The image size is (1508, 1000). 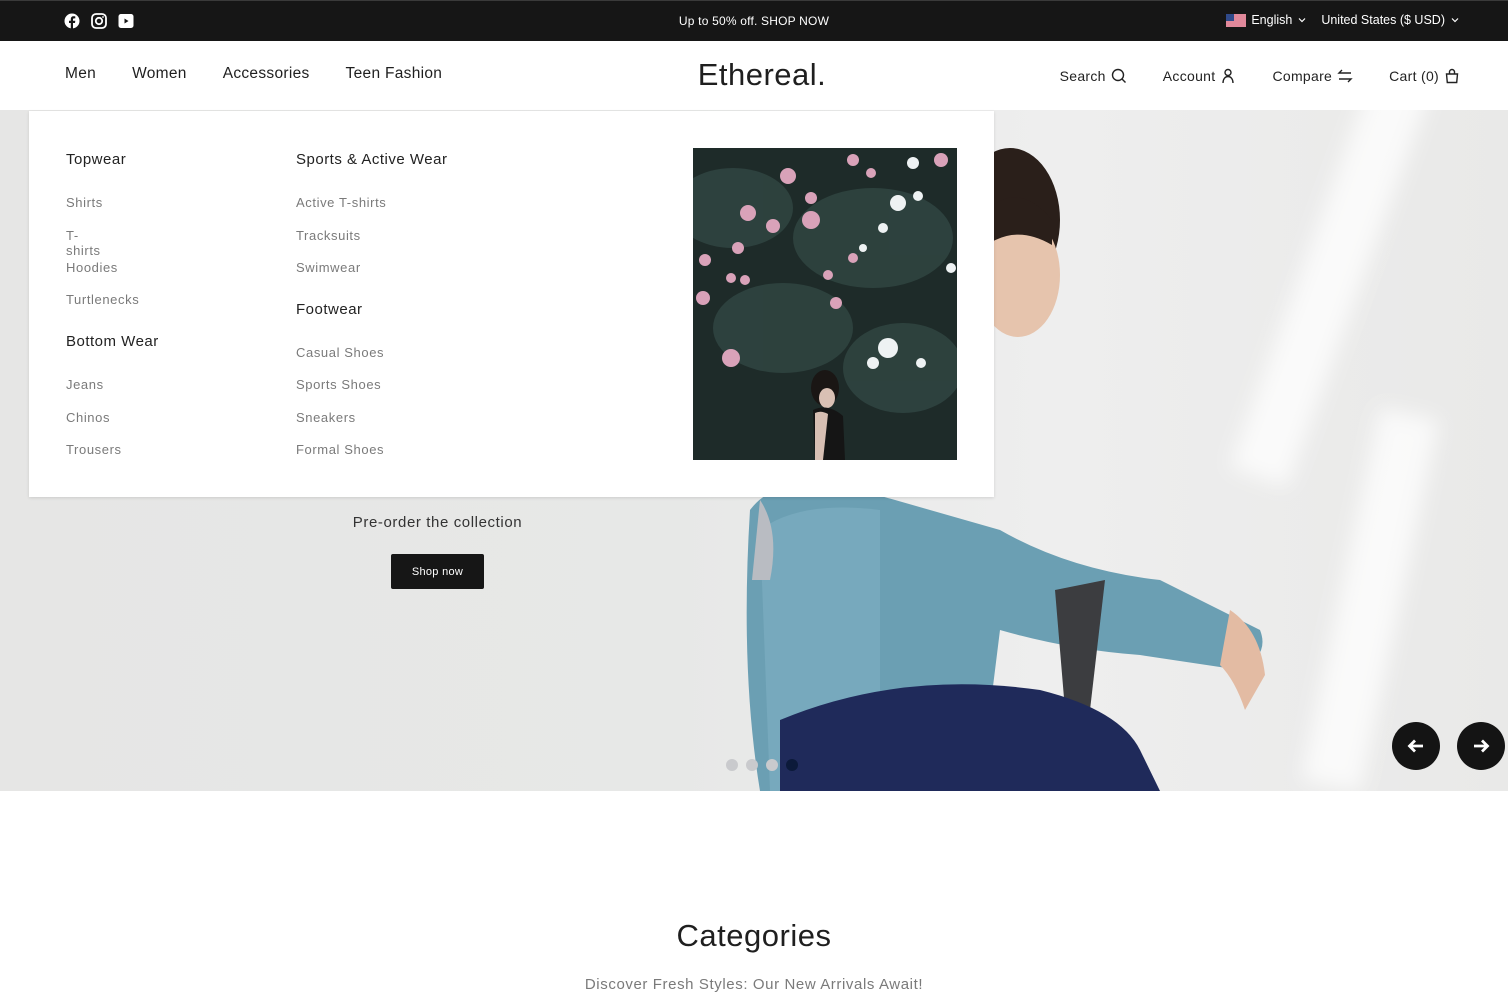 I want to click on account-label: Account, so click(x=1189, y=76).